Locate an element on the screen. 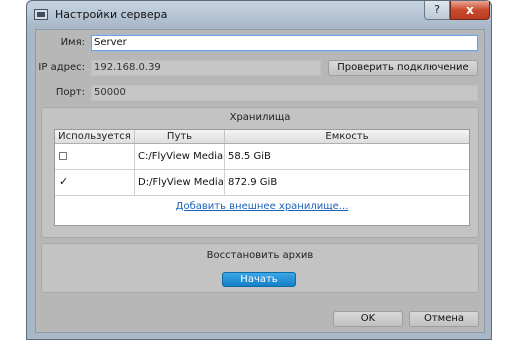 Image resolution: width=516 pixels, height=345 pixels. close-button: x is located at coordinates (470, 10).